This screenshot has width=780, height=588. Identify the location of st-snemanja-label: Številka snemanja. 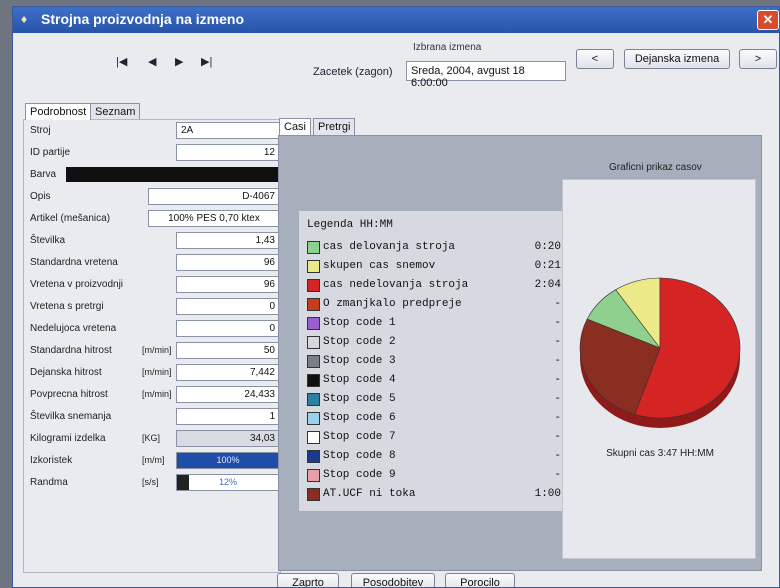
(71, 416).